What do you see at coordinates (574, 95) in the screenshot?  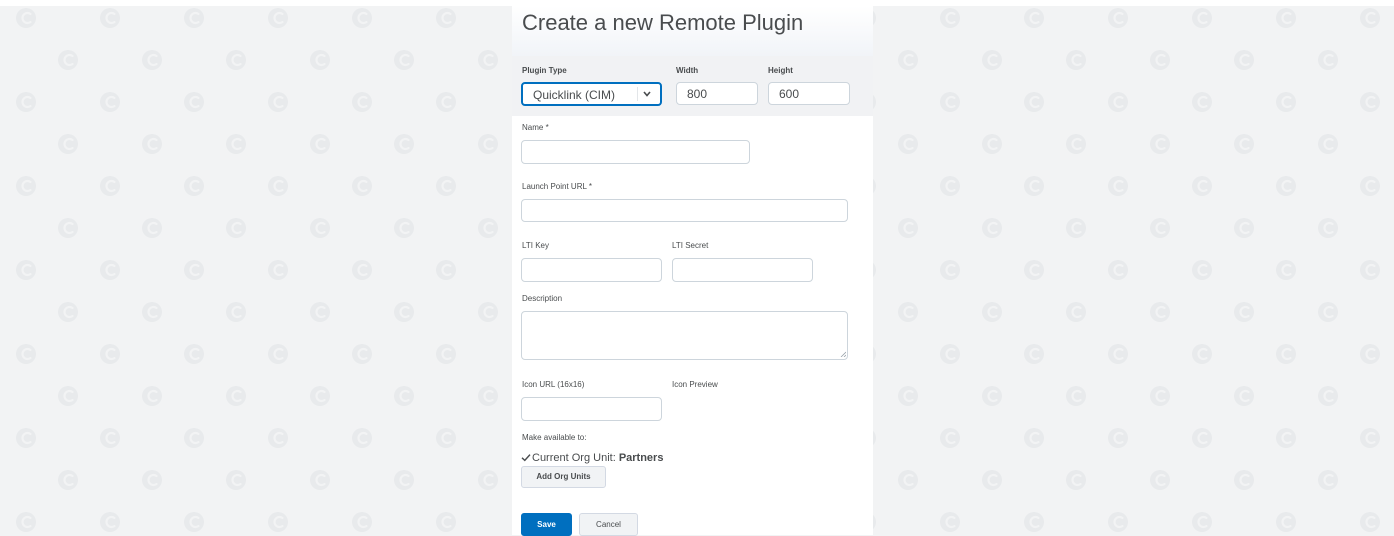 I see `plugin-type-value: Quicklink (CIM)` at bounding box center [574, 95].